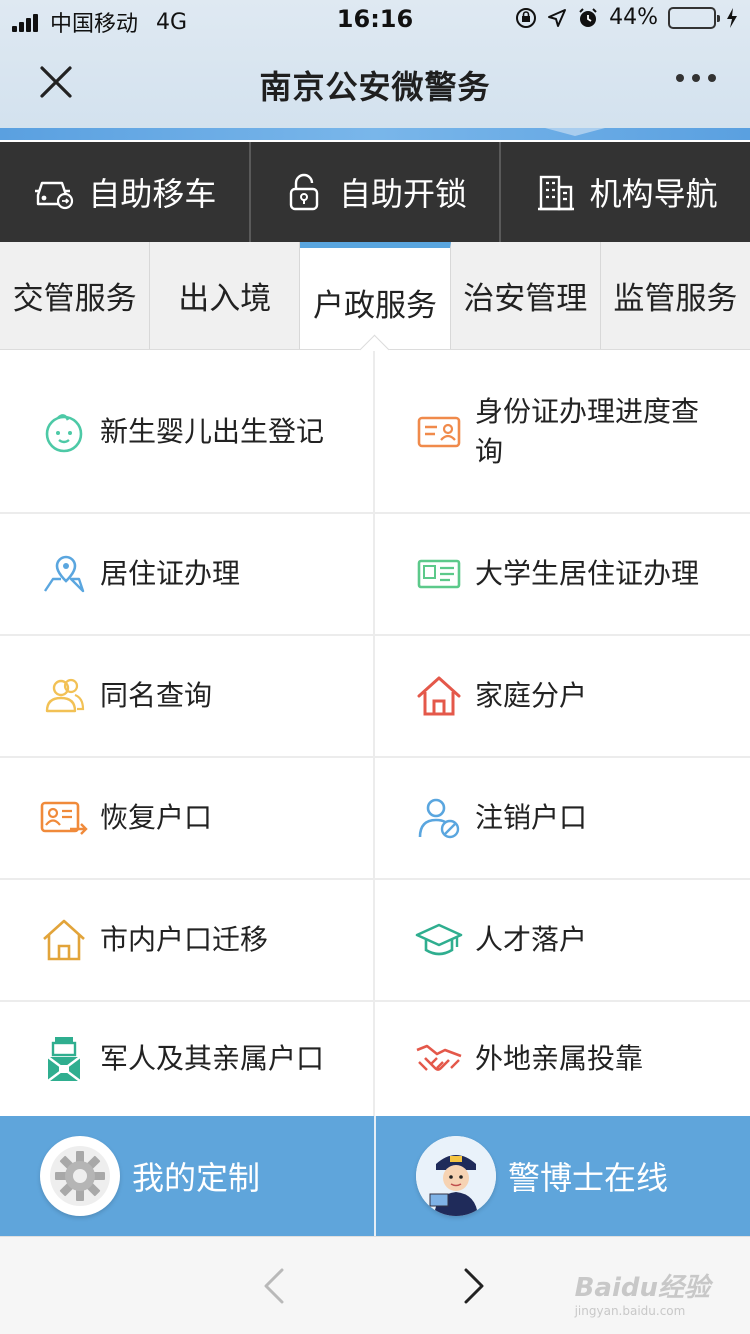  Describe the element at coordinates (439, 574) in the screenshot. I see `student-card-icon` at that location.